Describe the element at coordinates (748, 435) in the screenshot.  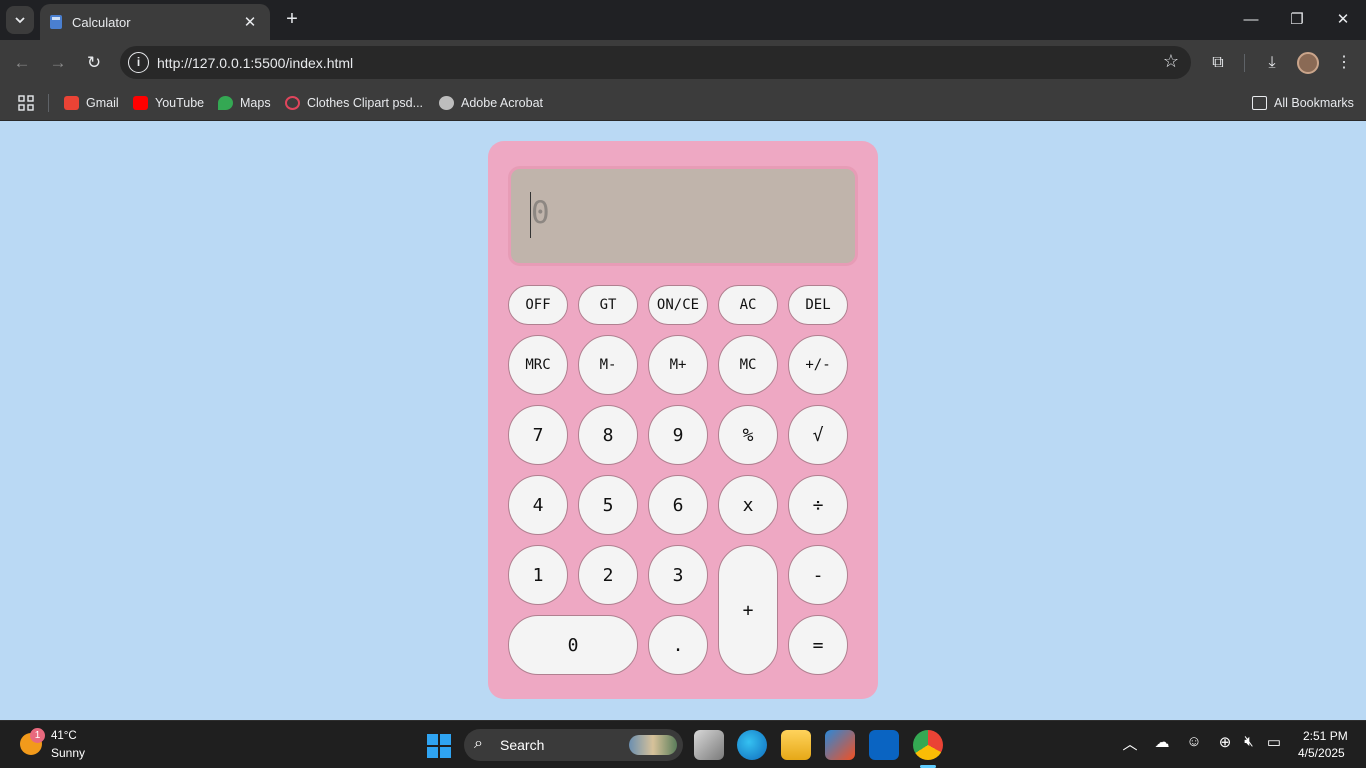
I see `percent-button: %` at that location.